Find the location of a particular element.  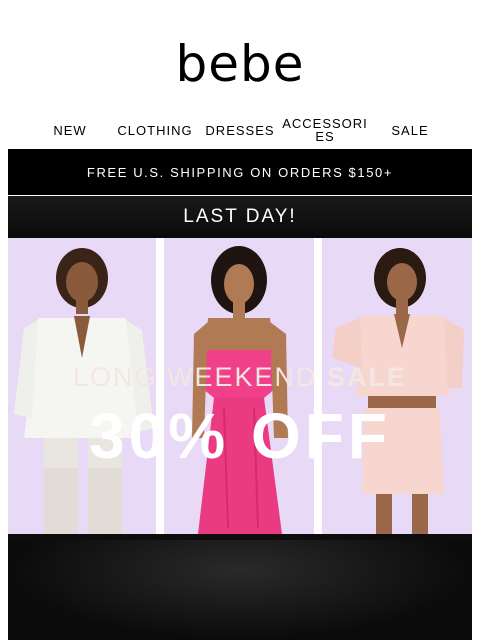

sale-title-light: LONG WEEKEND is located at coordinates (200, 377).